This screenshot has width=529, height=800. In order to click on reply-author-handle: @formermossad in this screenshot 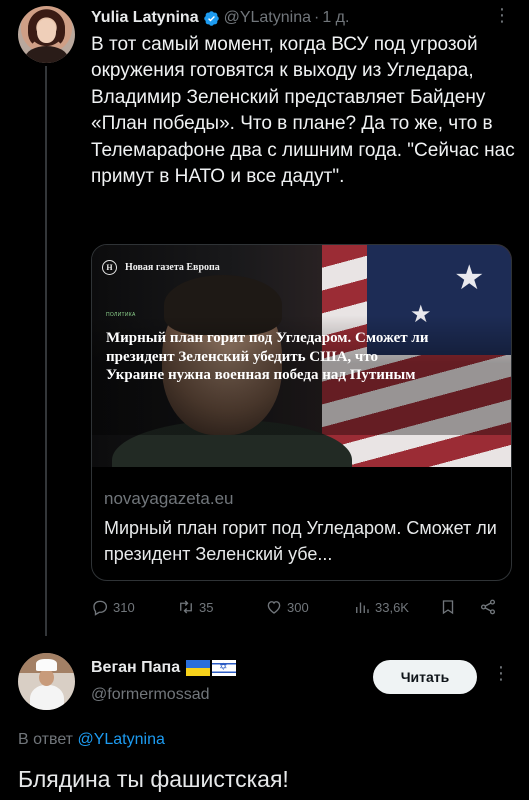, I will do `click(150, 695)`.